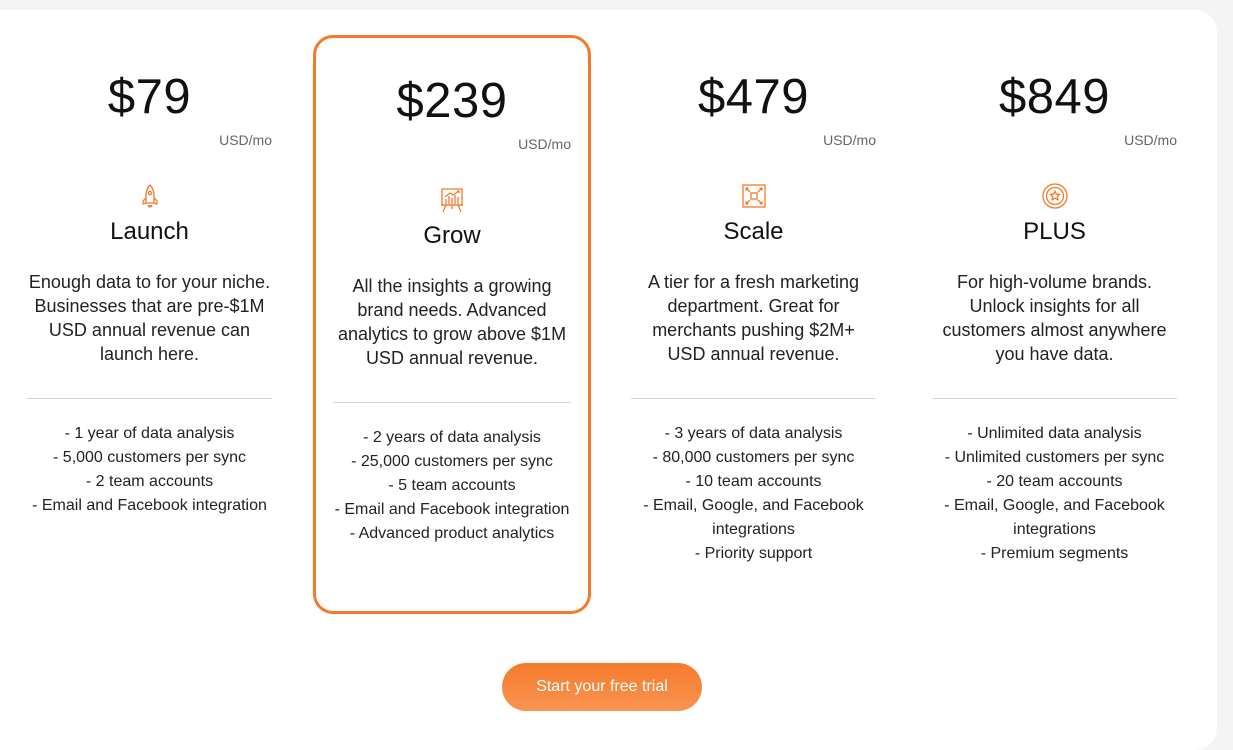 Image resolution: width=1233 pixels, height=750 pixels. Describe the element at coordinates (753, 433) in the screenshot. I see `feature-item: - 3 years of data analysis` at that location.